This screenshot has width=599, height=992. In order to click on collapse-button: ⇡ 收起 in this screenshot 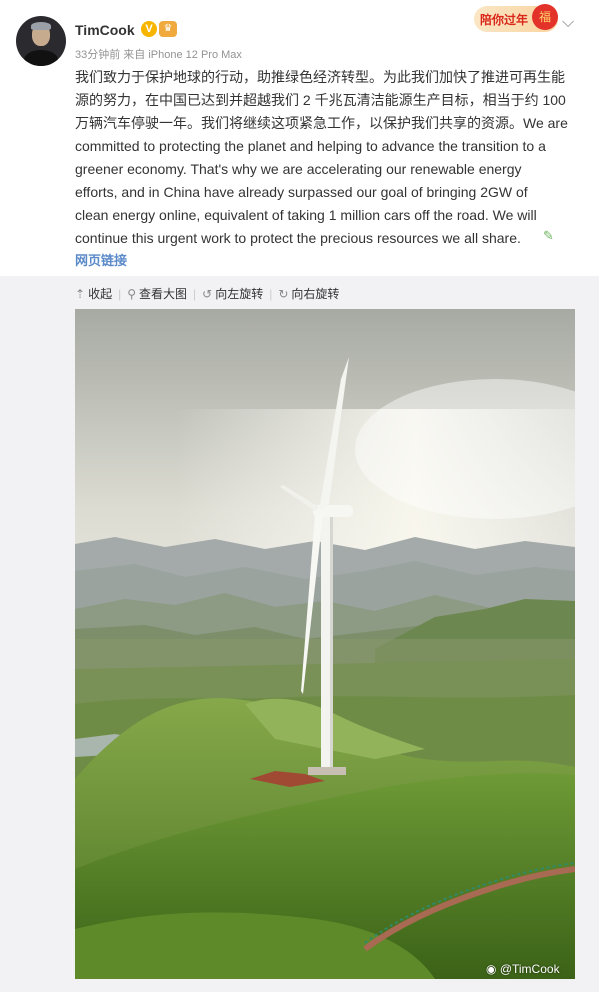, I will do `click(93, 293)`.